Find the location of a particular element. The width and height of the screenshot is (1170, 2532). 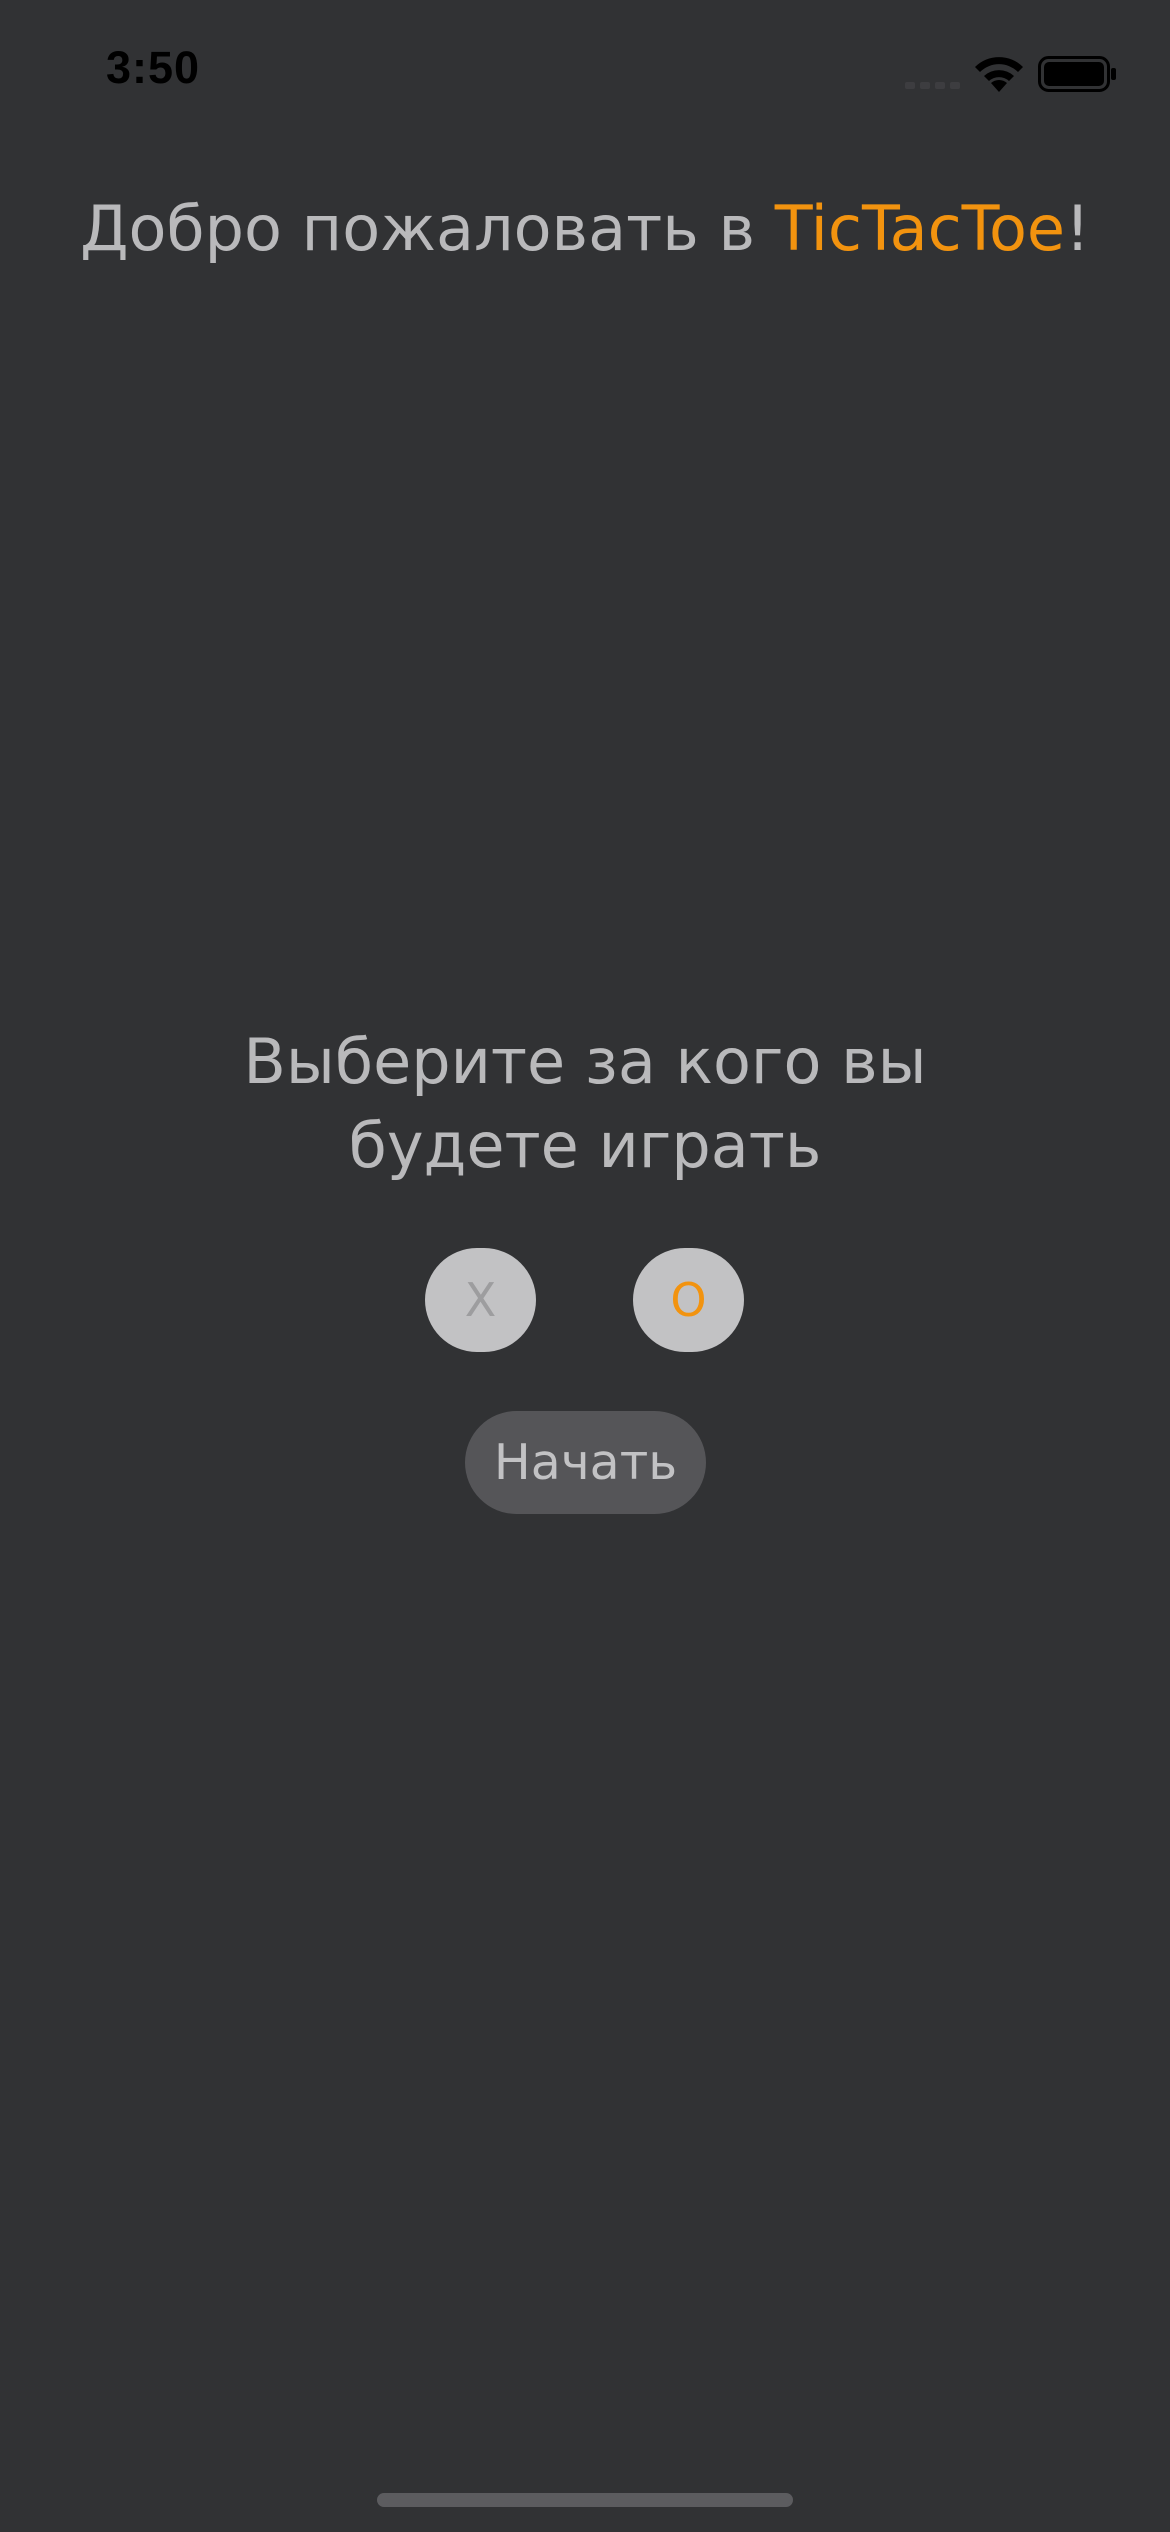

status-bar: 3:50 is located at coordinates (585, 70).